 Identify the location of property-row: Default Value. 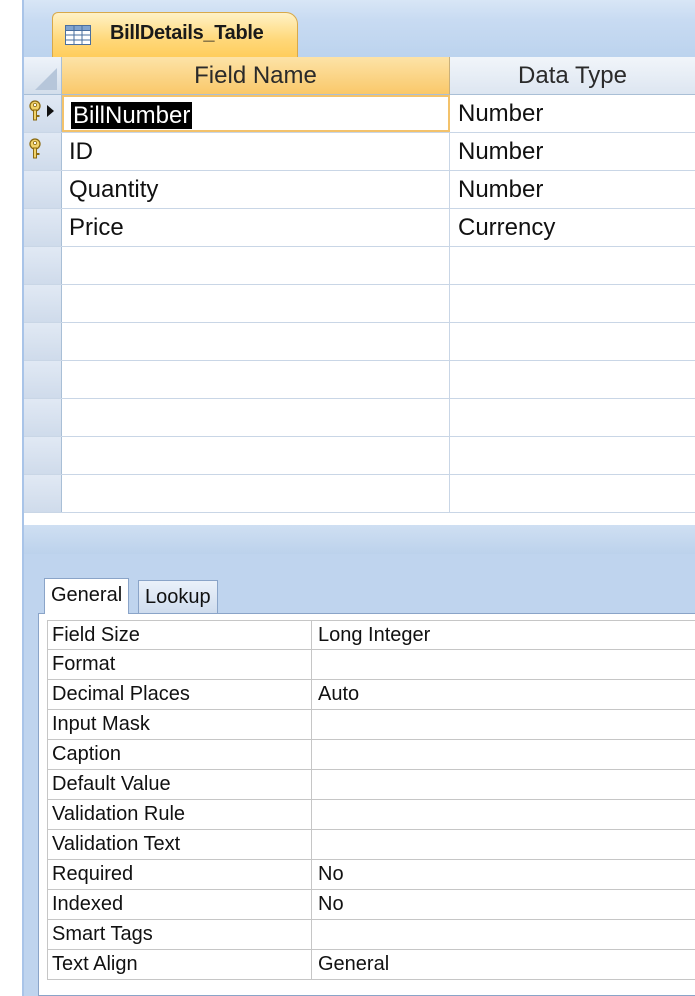
(371, 785).